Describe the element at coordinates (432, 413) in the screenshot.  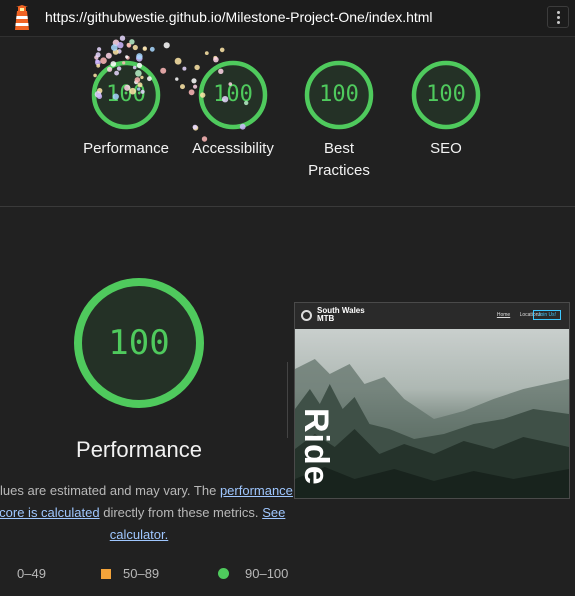
I see `forest-image` at that location.